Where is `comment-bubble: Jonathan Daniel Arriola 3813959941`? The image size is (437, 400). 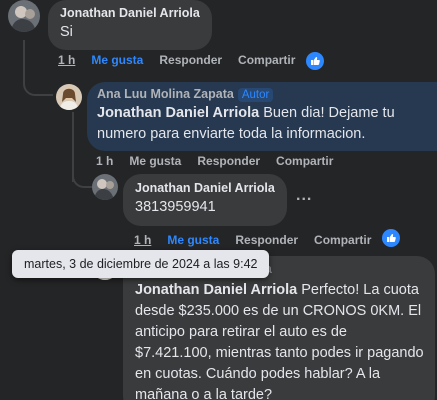 comment-bubble: Jonathan Daniel Arriola 3813959941 is located at coordinates (205, 200).